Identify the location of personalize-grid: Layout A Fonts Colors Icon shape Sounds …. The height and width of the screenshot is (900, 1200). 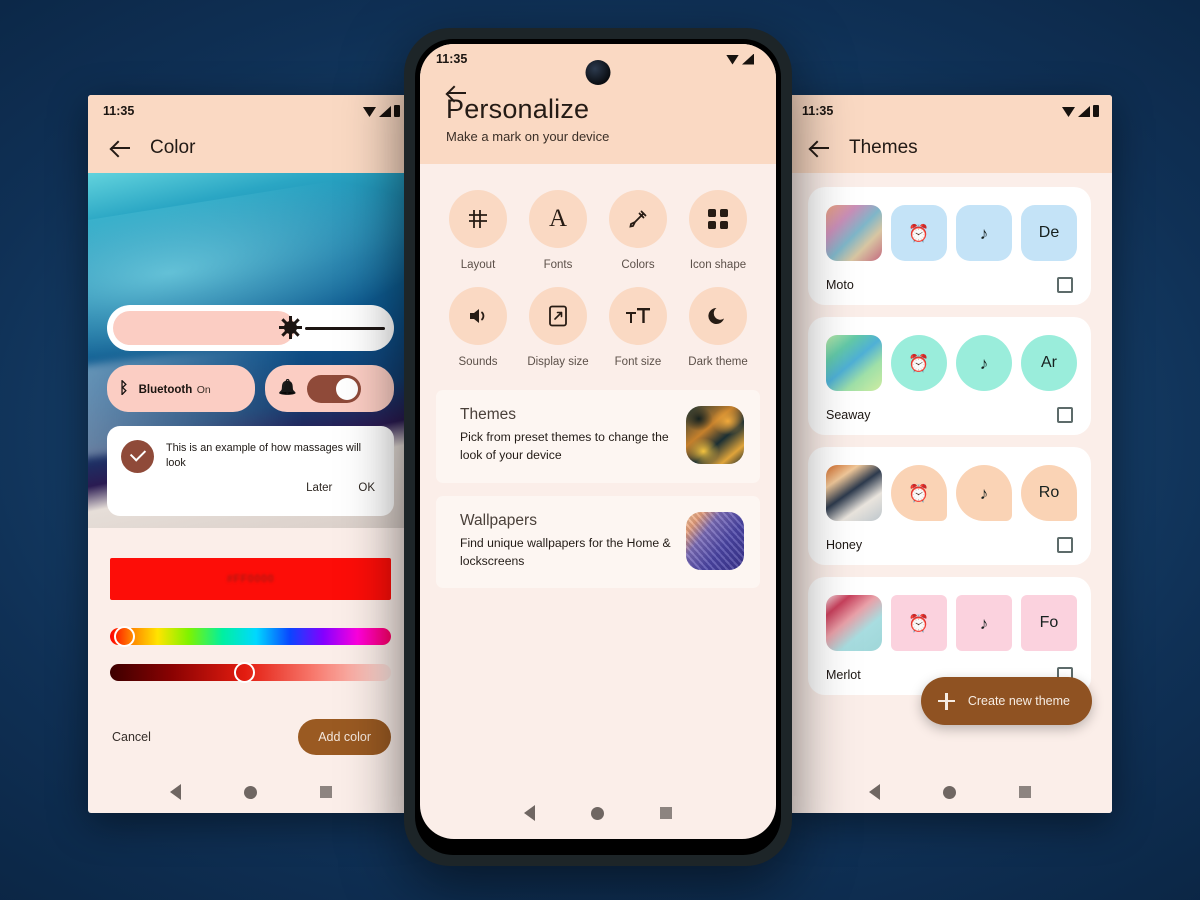
(598, 279).